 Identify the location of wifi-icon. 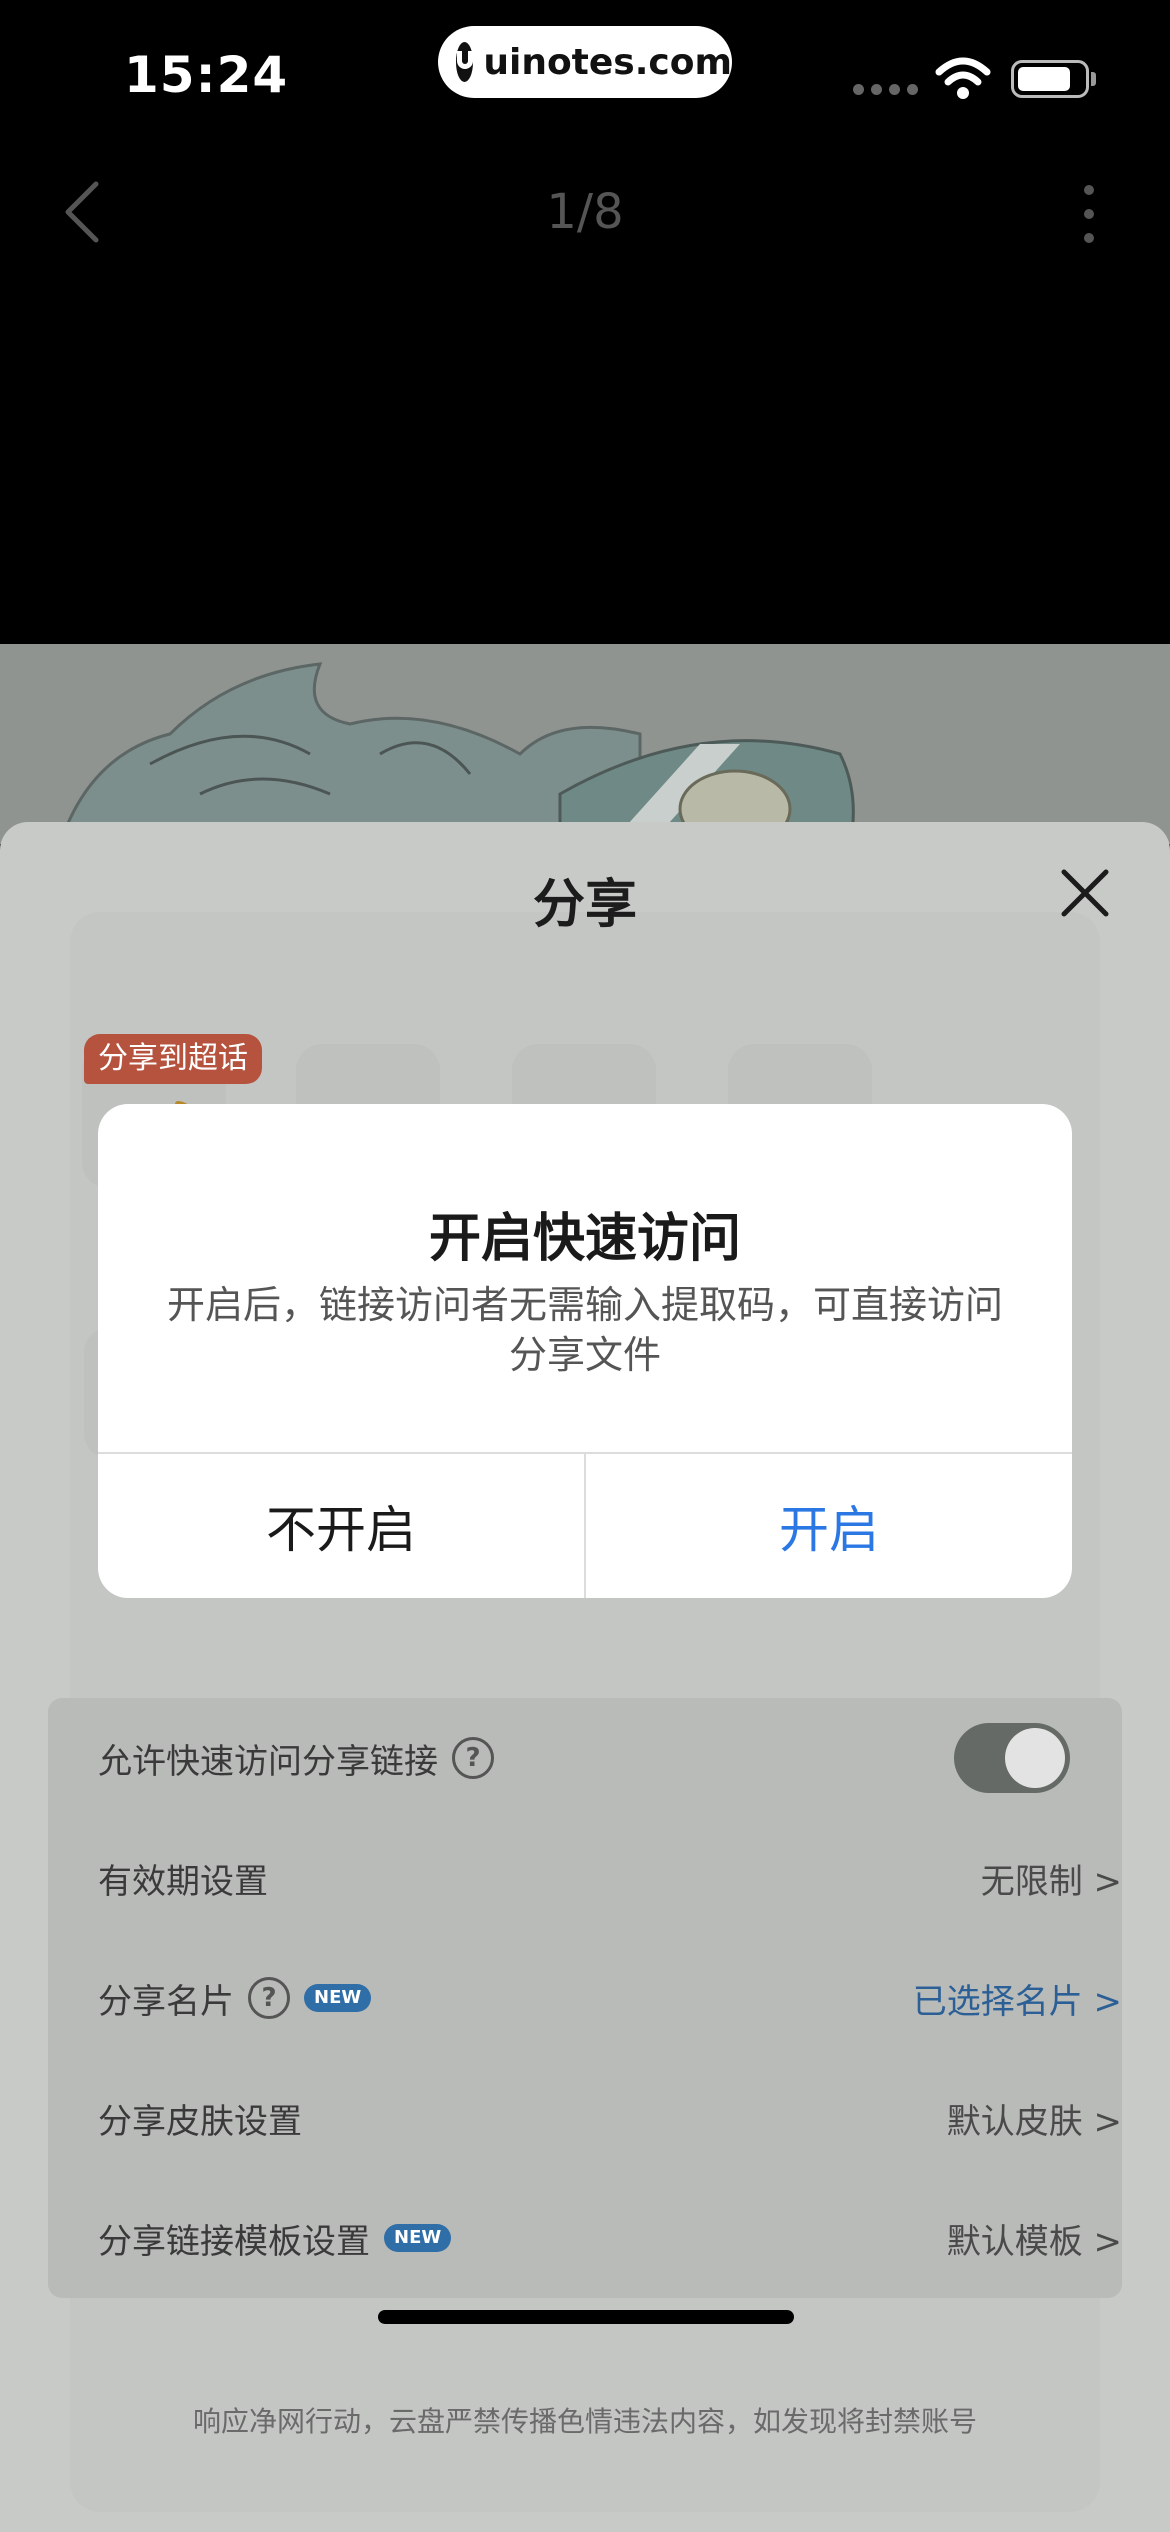
(963, 78).